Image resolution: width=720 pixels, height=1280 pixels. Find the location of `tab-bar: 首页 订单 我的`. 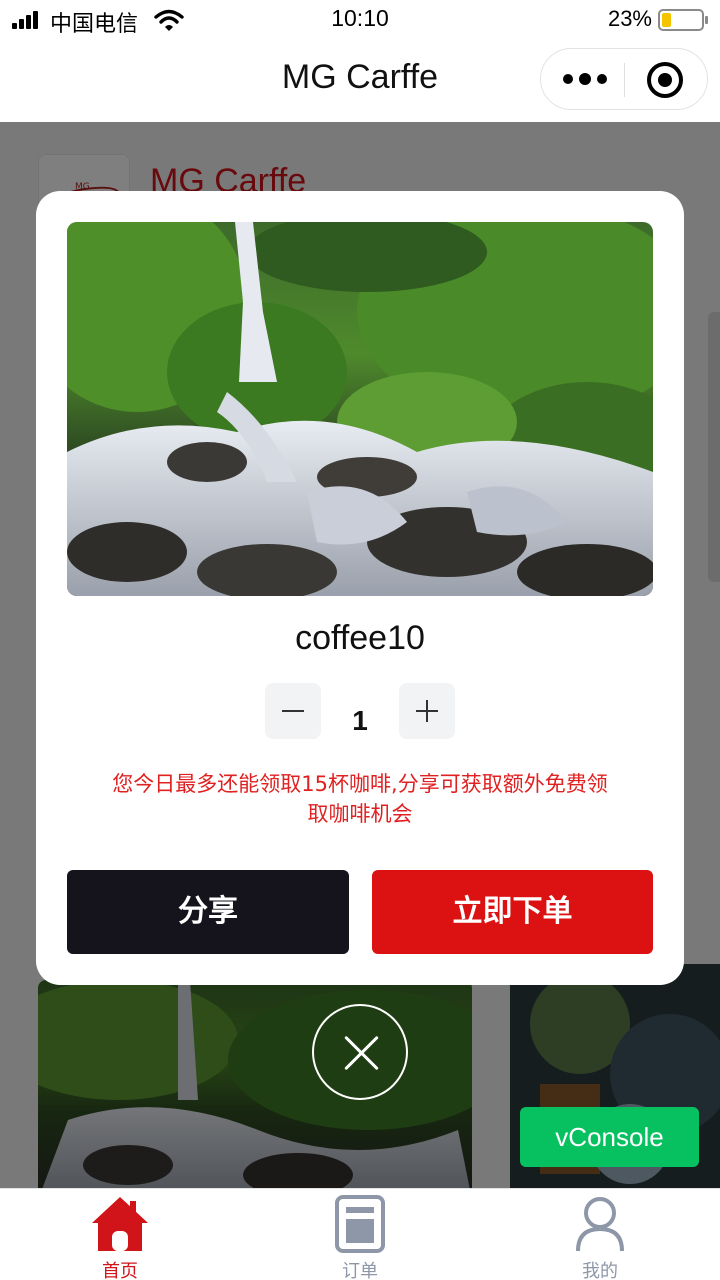

tab-bar: 首页 订单 我的 is located at coordinates (360, 1234).